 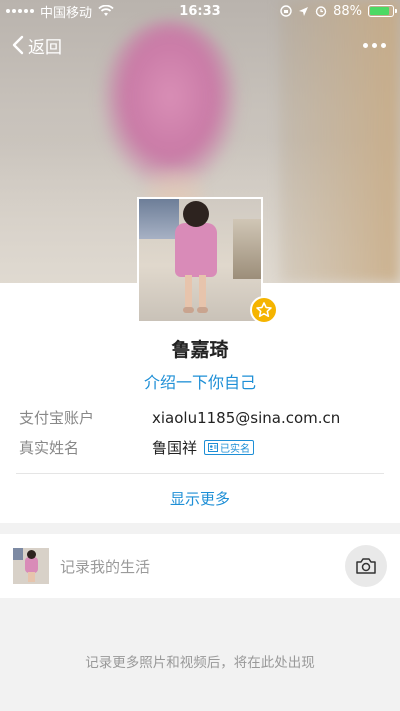 I want to click on real-name-value: 鲁国祥, so click(x=175, y=448).